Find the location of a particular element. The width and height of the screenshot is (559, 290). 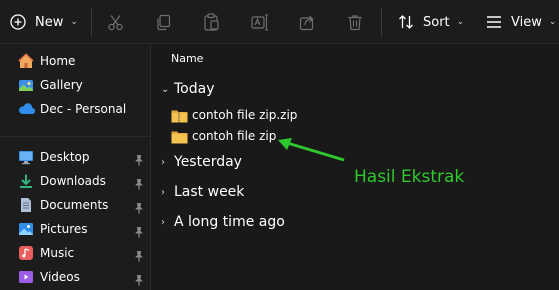

sidebar-item-desktop: Desktop is located at coordinates (75, 157).